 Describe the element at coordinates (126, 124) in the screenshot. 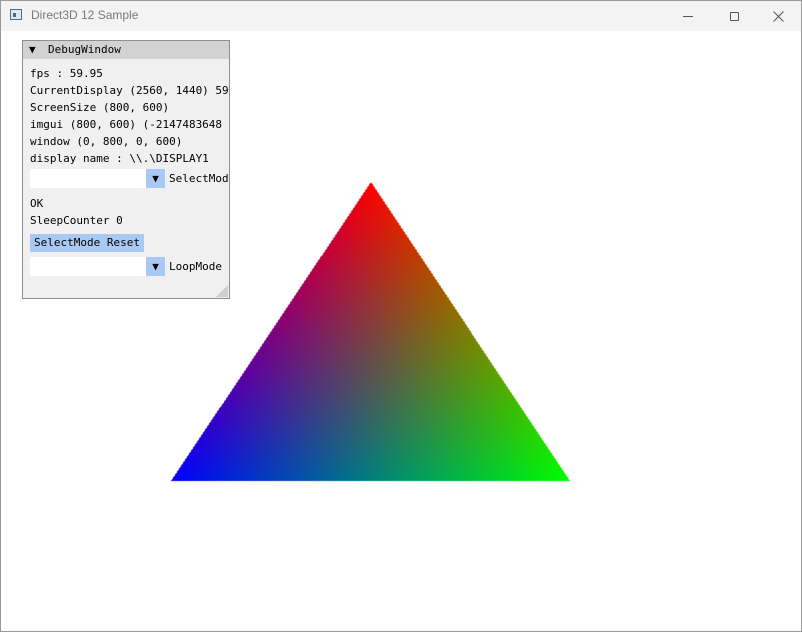

I see `imgui-size-text: imgui (800, 600) (-2147483648` at that location.